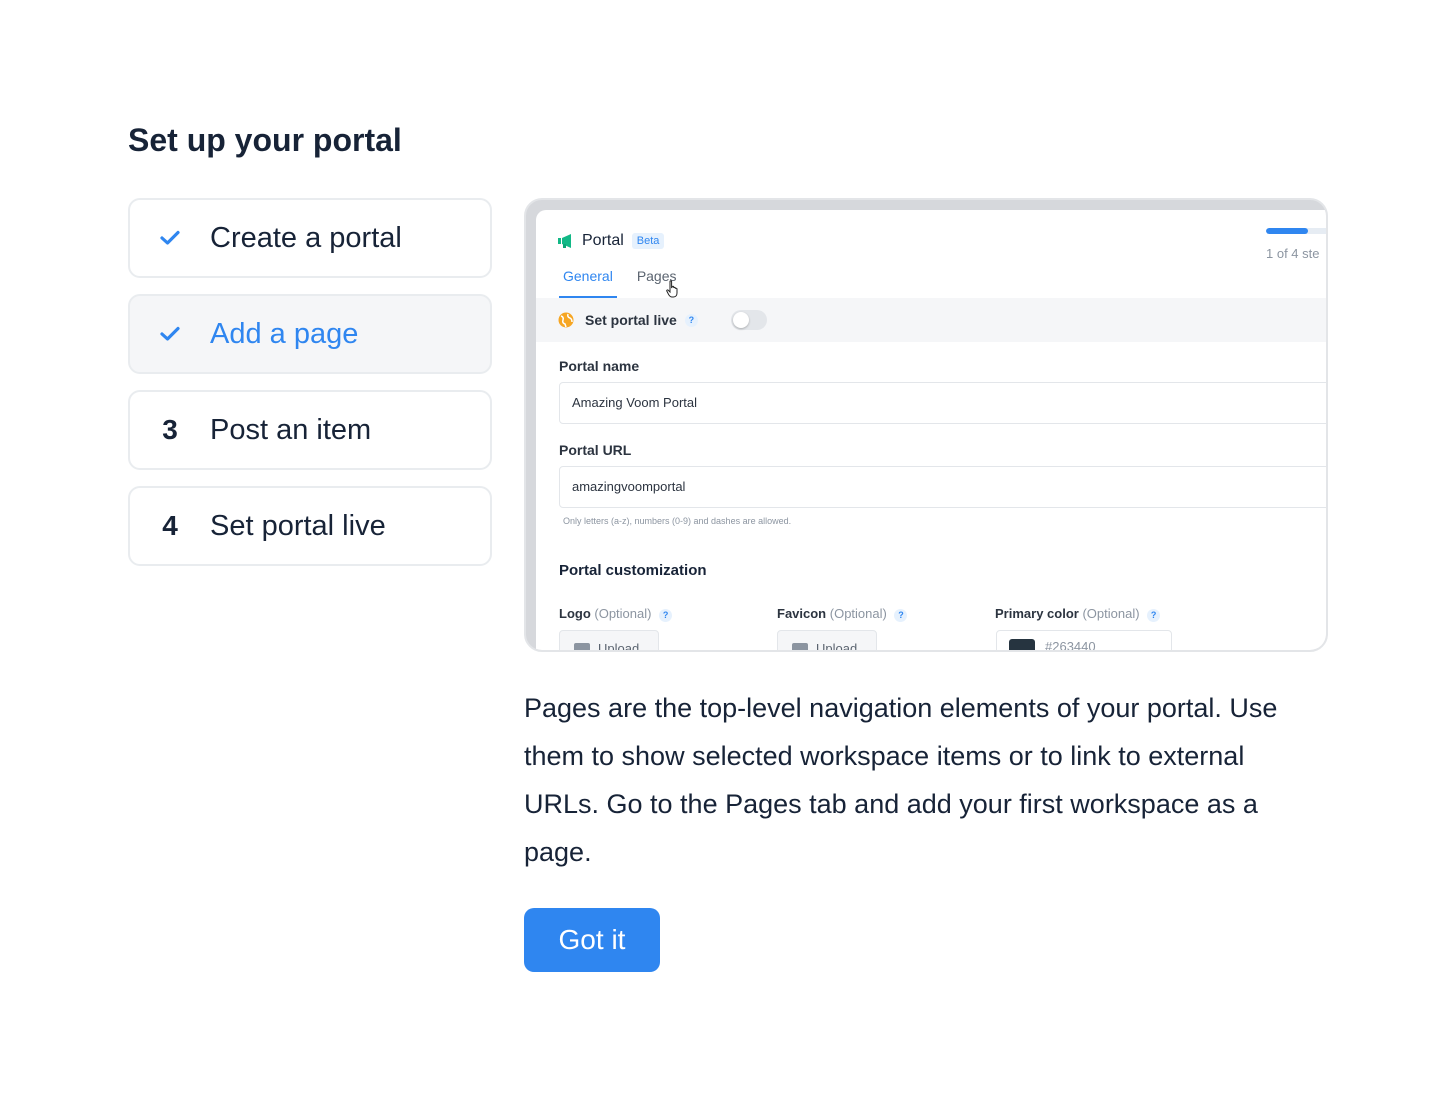 Image resolution: width=1456 pixels, height=1100 pixels. What do you see at coordinates (672, 289) in the screenshot?
I see `hand-cursor-icon` at bounding box center [672, 289].